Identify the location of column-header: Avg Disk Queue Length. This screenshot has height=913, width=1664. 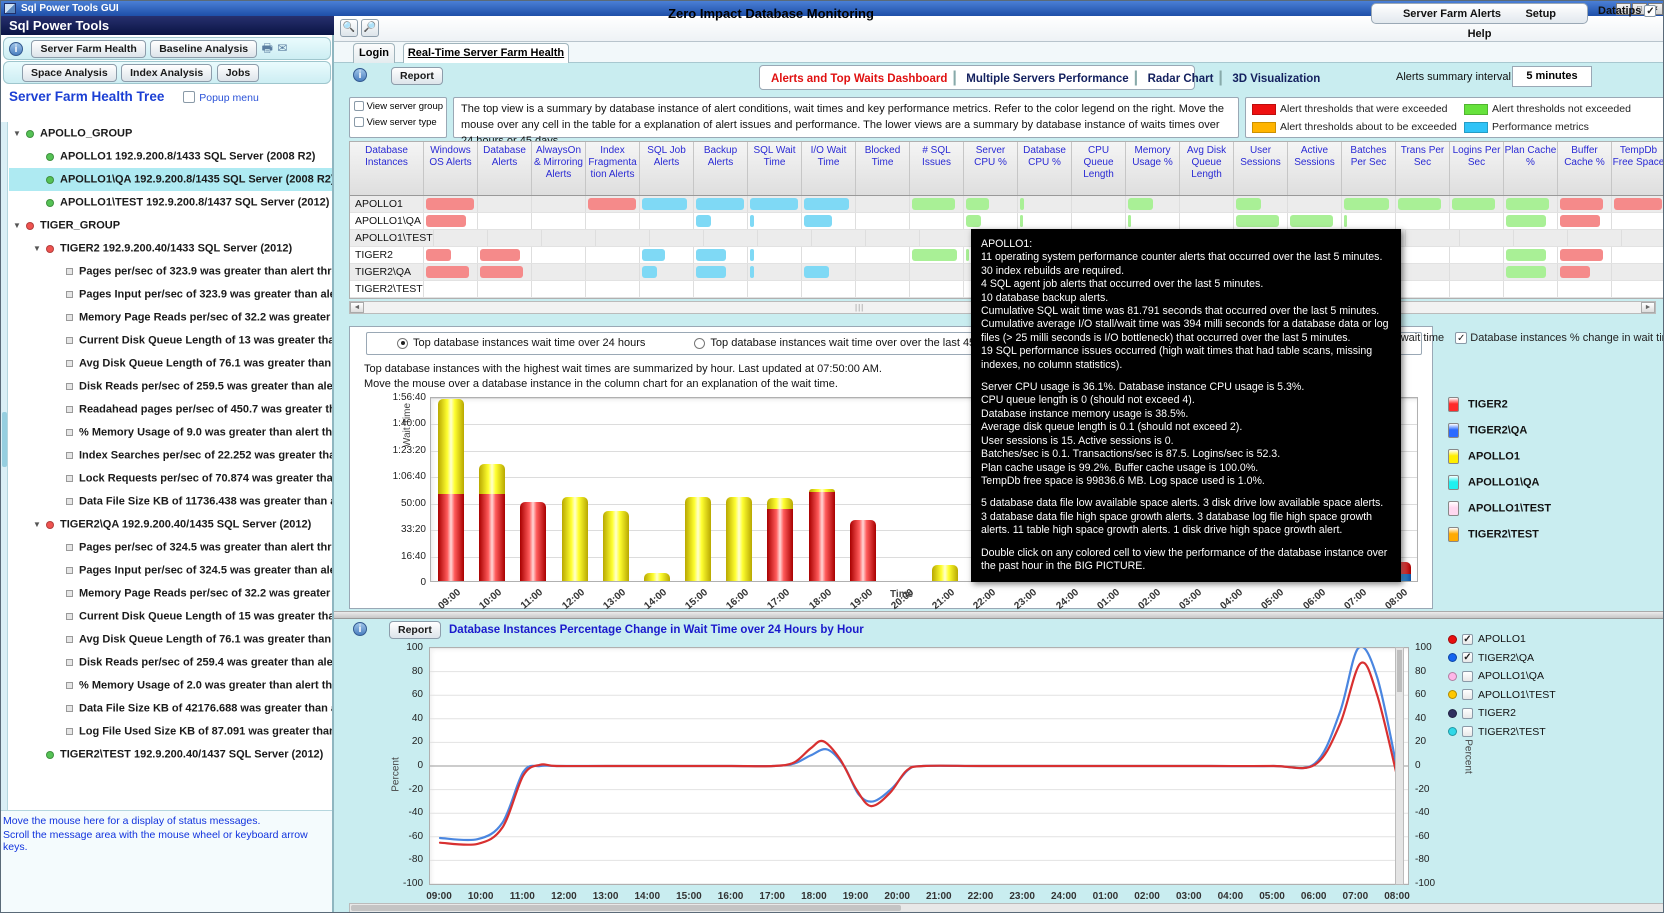
(1207, 168).